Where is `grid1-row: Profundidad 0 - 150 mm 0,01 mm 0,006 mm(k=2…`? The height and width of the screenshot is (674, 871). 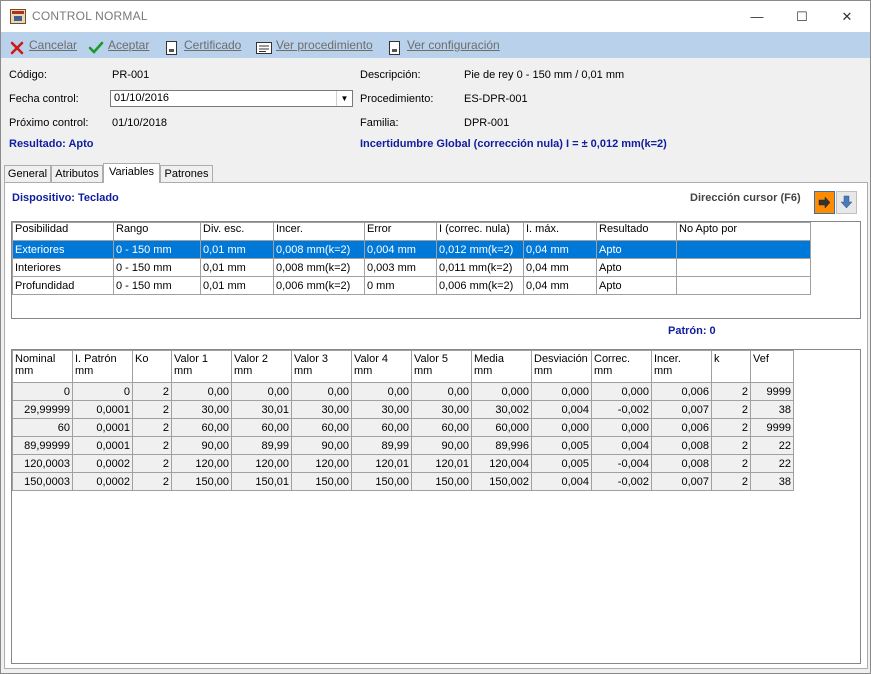
grid1-row: Profundidad 0 - 150 mm 0,01 mm 0,006 mm(k=2… is located at coordinates (411, 285).